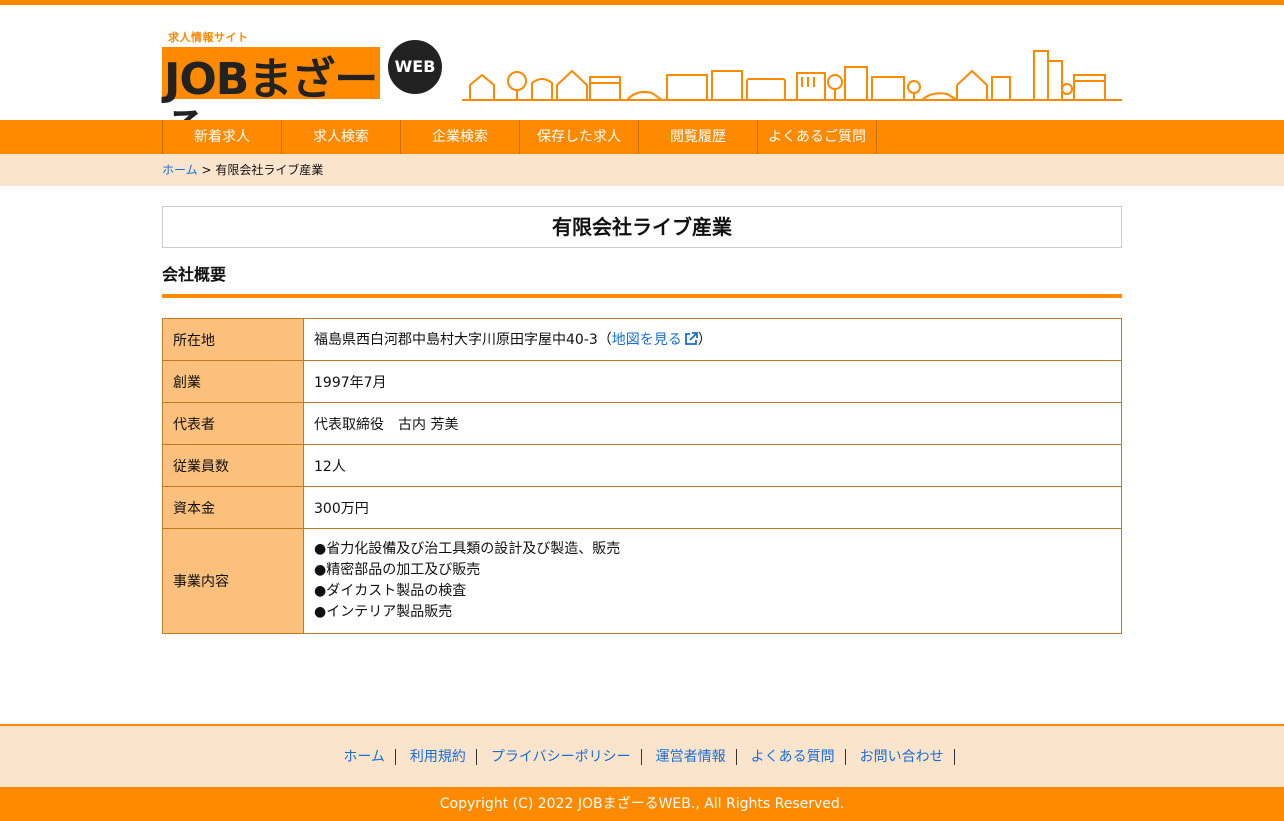  I want to click on logo-tagline: 求人情報サイト, so click(208, 37).